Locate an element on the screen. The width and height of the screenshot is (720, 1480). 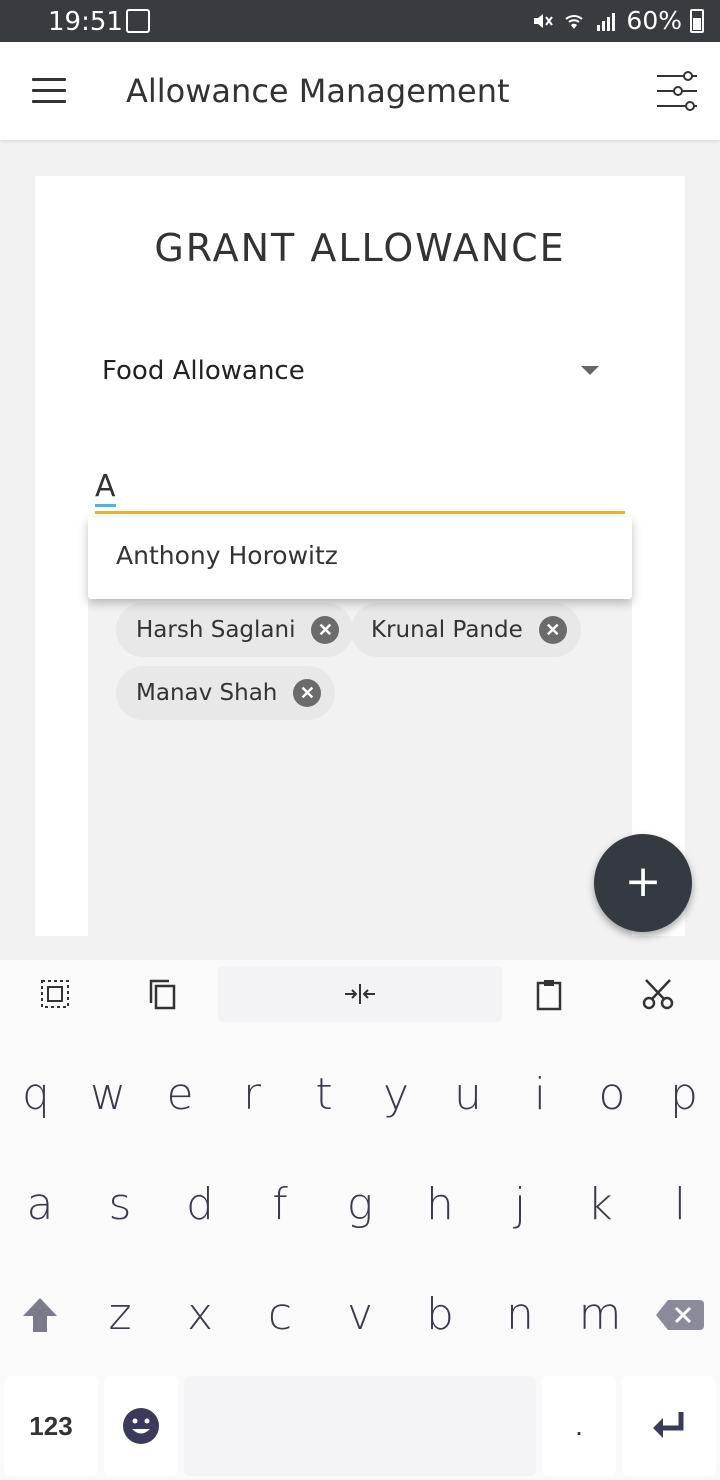
key-c: c is located at coordinates (280, 1315).